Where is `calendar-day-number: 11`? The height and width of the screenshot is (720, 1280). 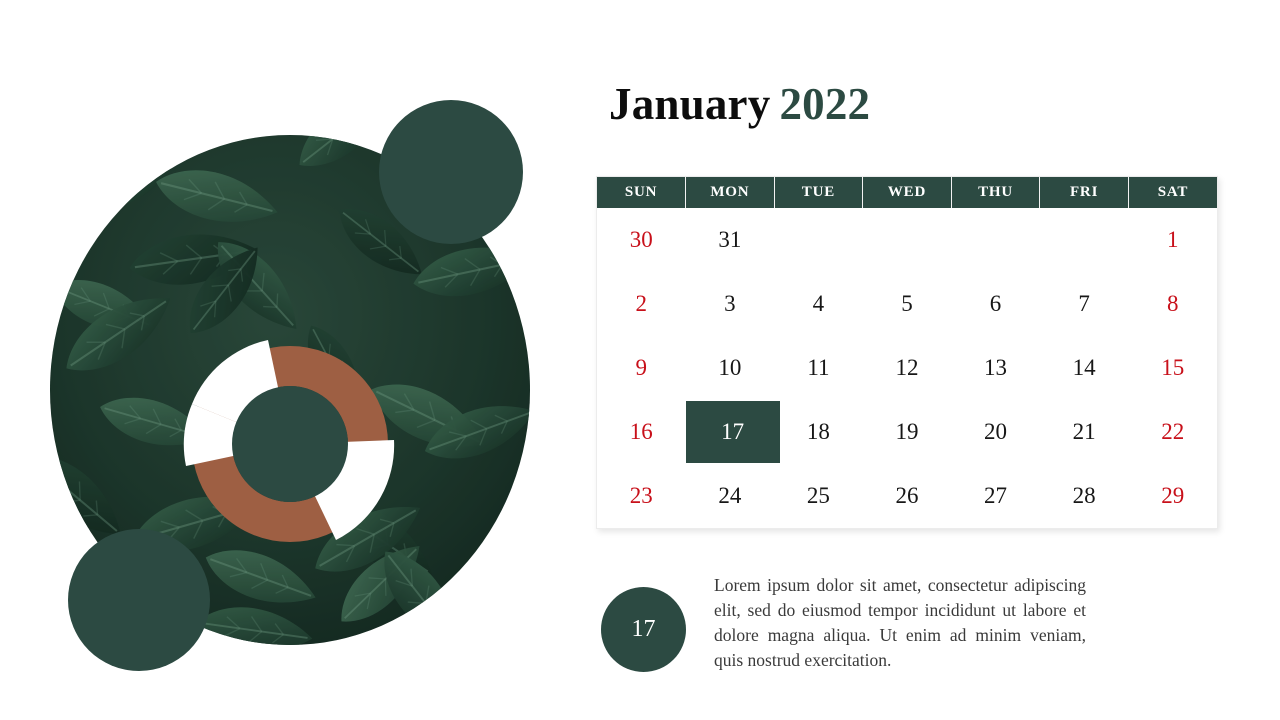
calendar-day-number: 11 is located at coordinates (818, 367).